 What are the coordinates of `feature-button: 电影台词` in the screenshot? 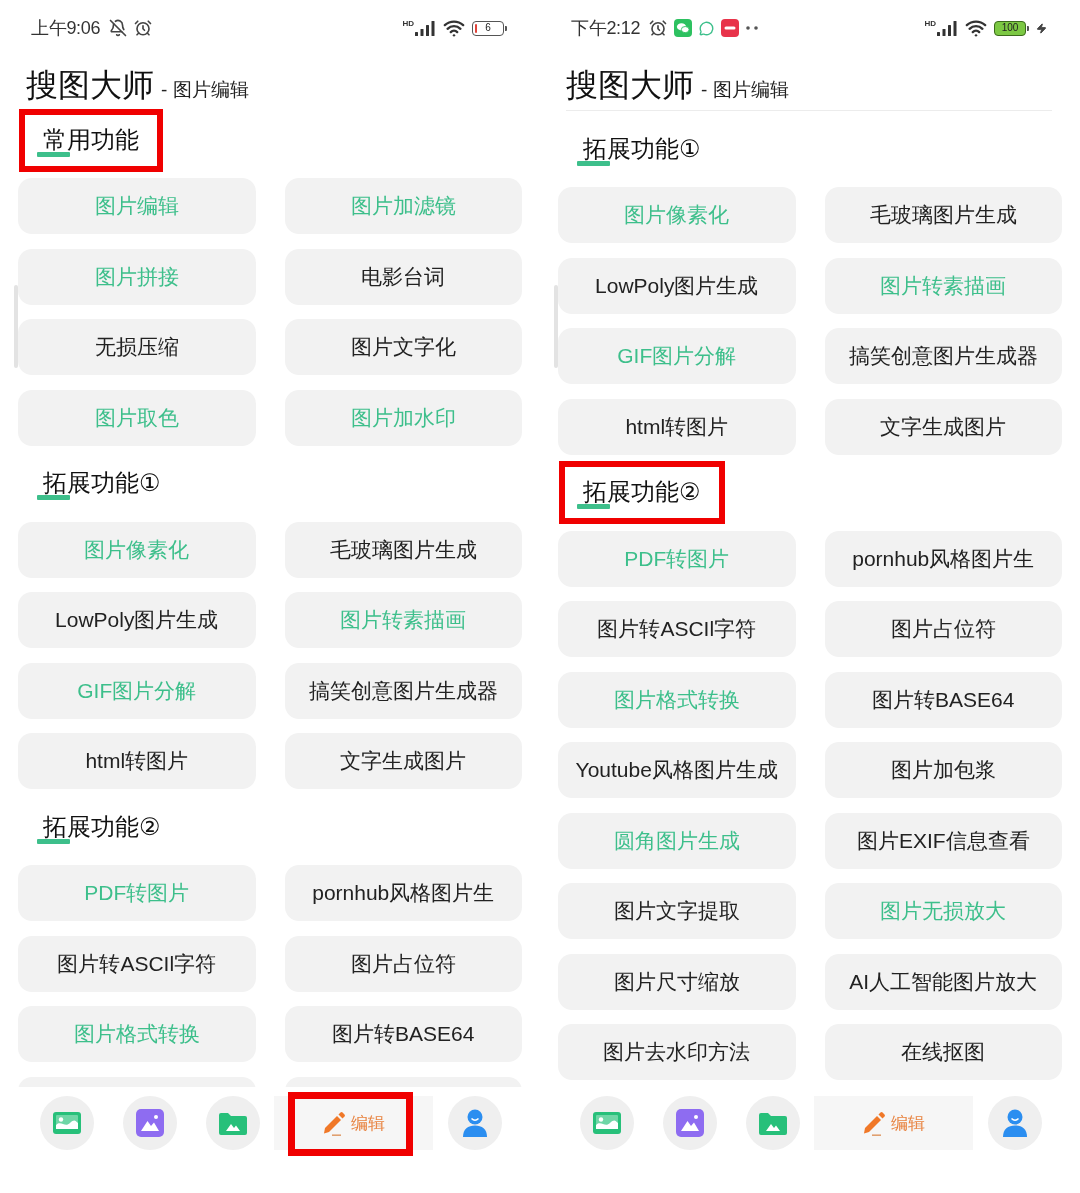 It's located at (403, 276).